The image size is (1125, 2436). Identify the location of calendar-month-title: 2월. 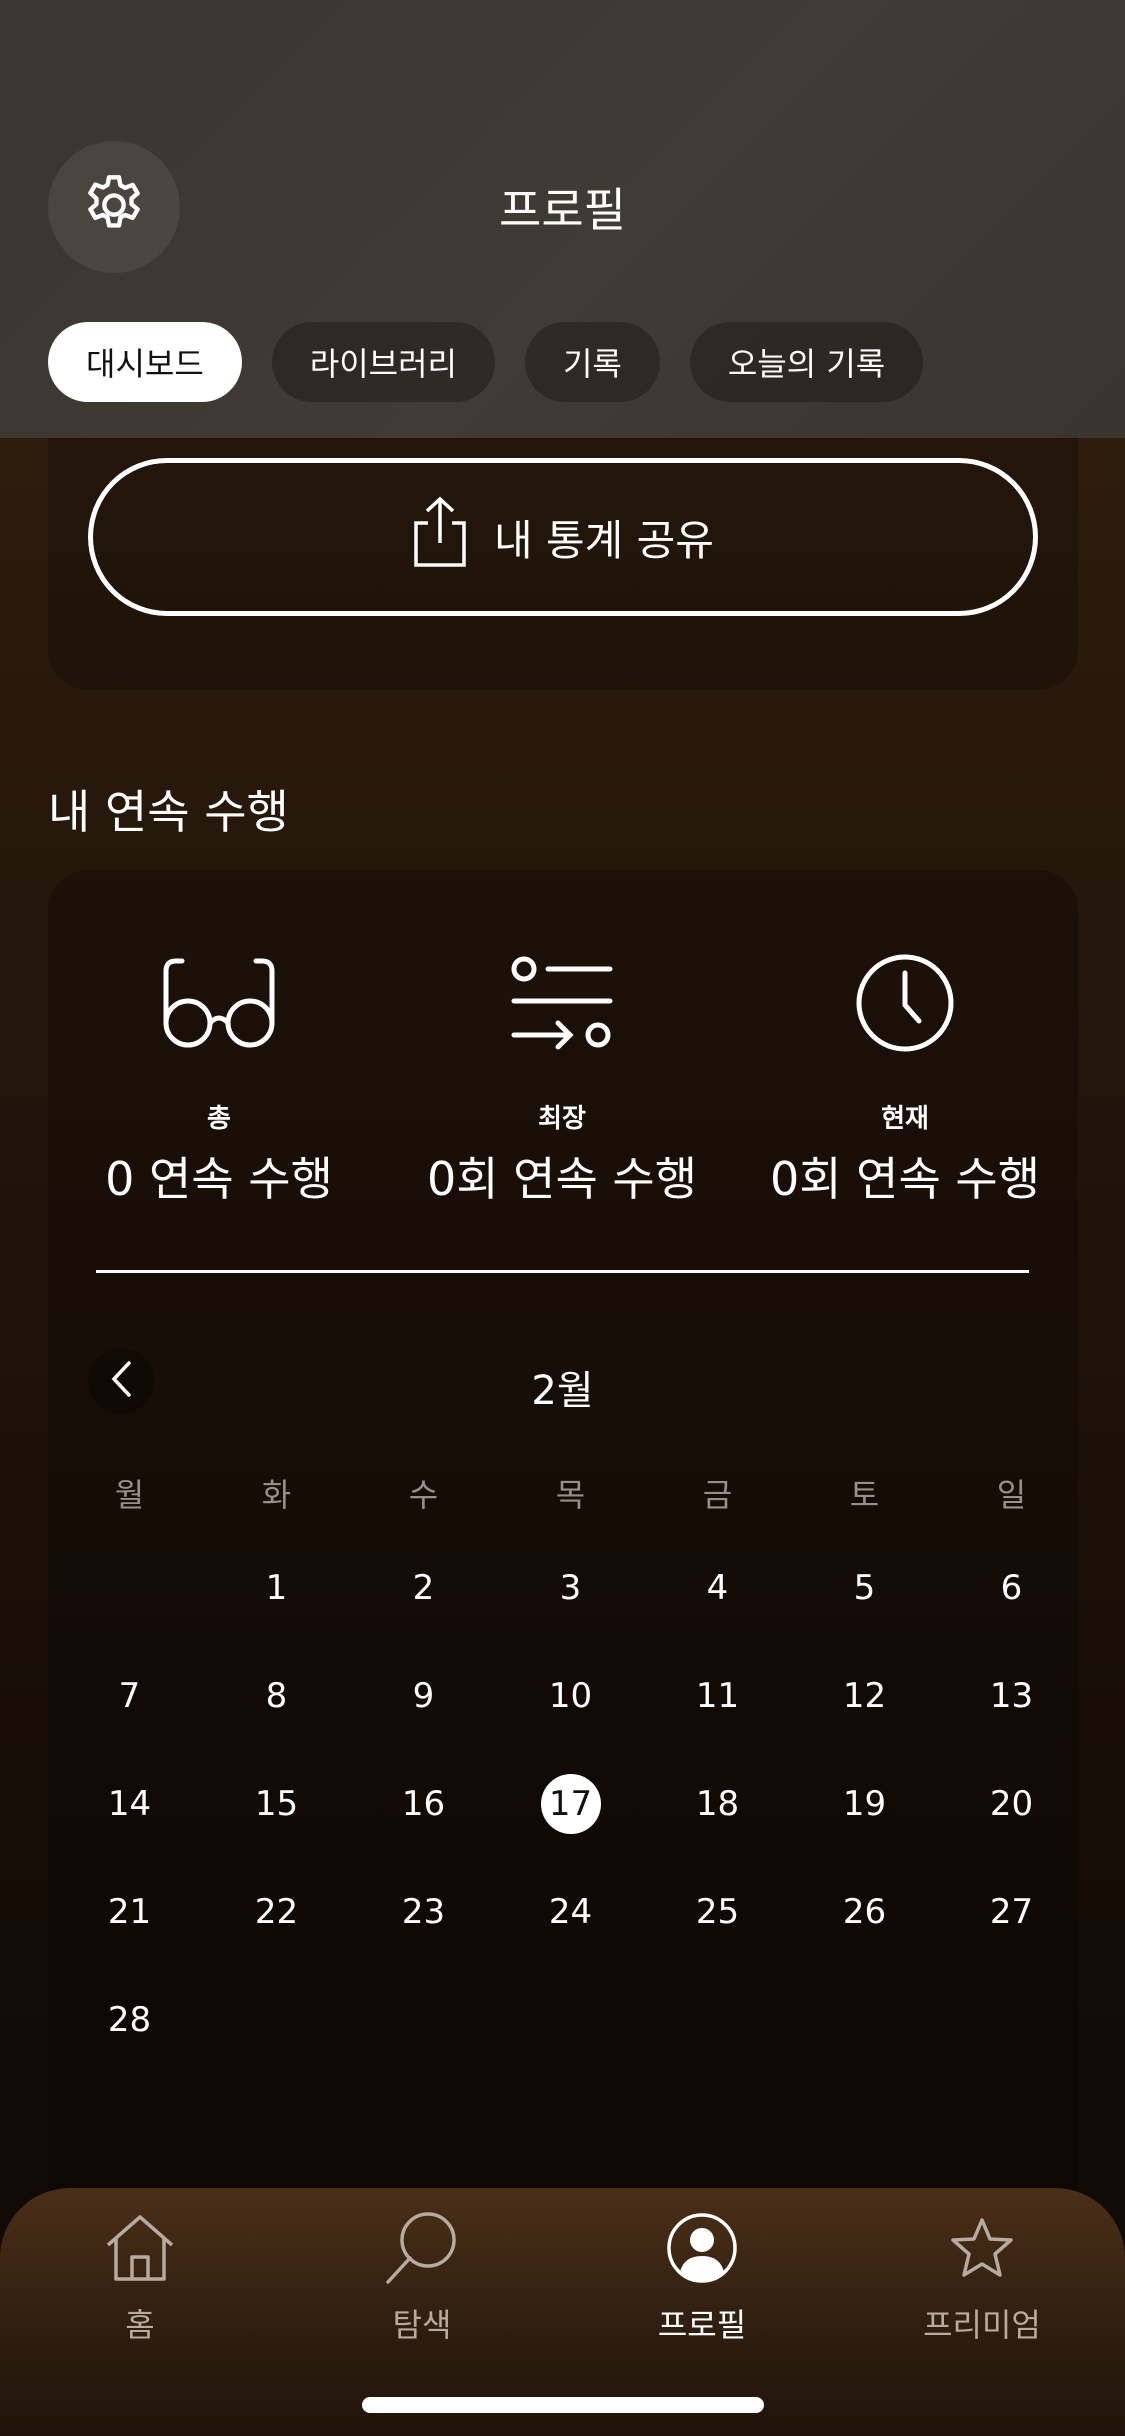
(562, 1391).